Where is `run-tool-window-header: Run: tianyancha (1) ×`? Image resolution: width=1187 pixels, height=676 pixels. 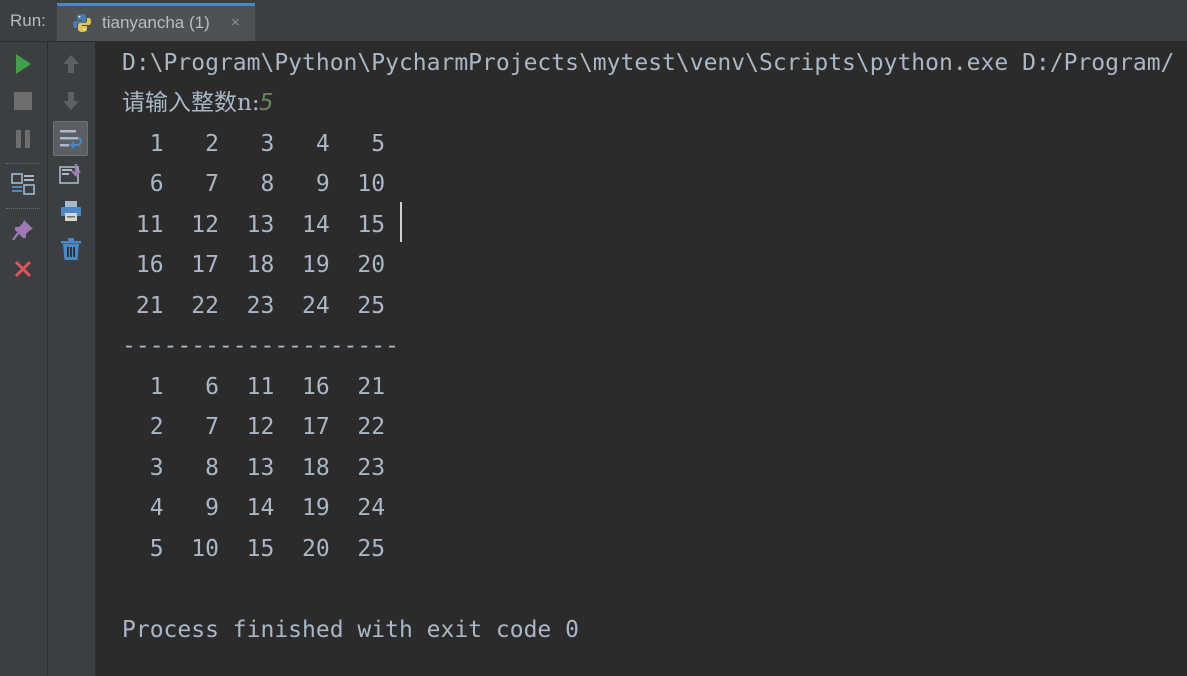 run-tool-window-header: Run: tianyancha (1) × is located at coordinates (593, 21).